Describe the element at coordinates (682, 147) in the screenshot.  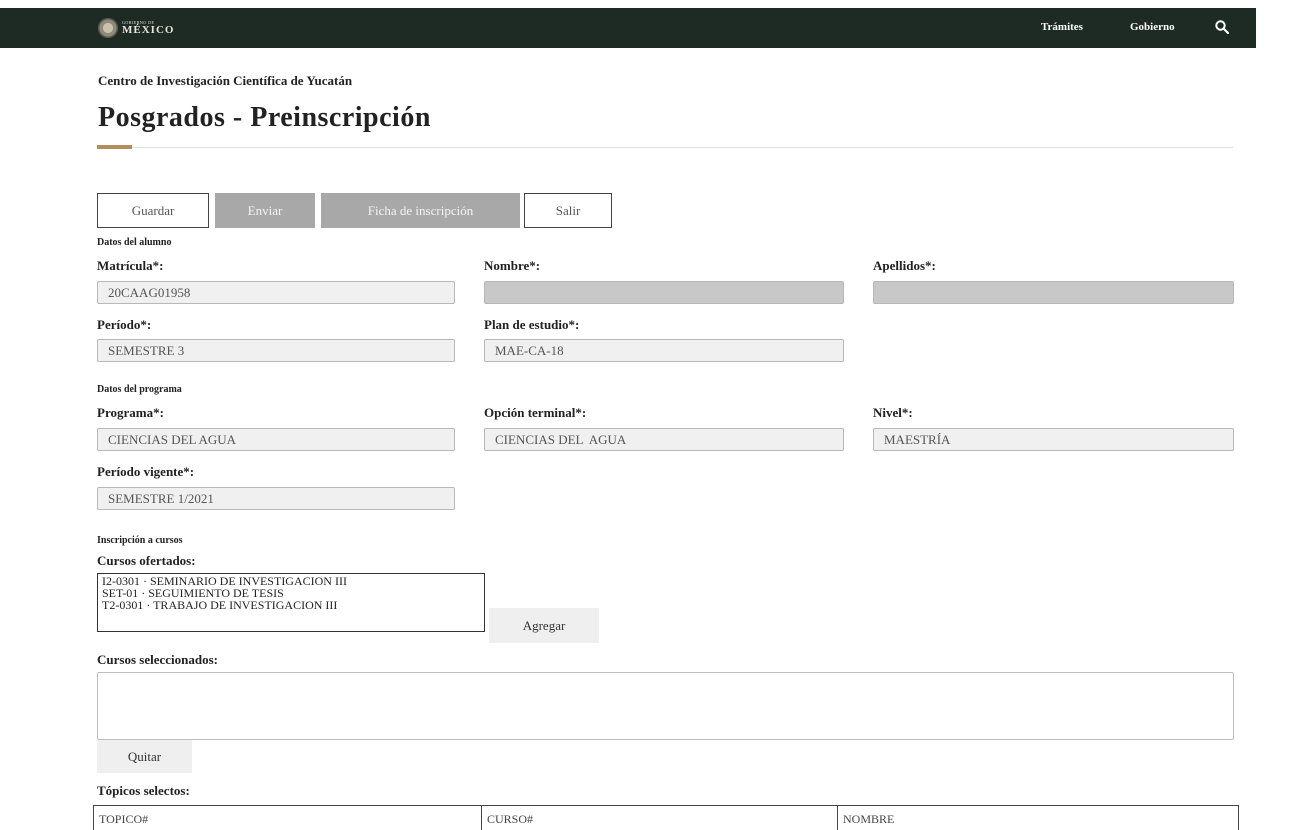
I see `title-divider` at that location.